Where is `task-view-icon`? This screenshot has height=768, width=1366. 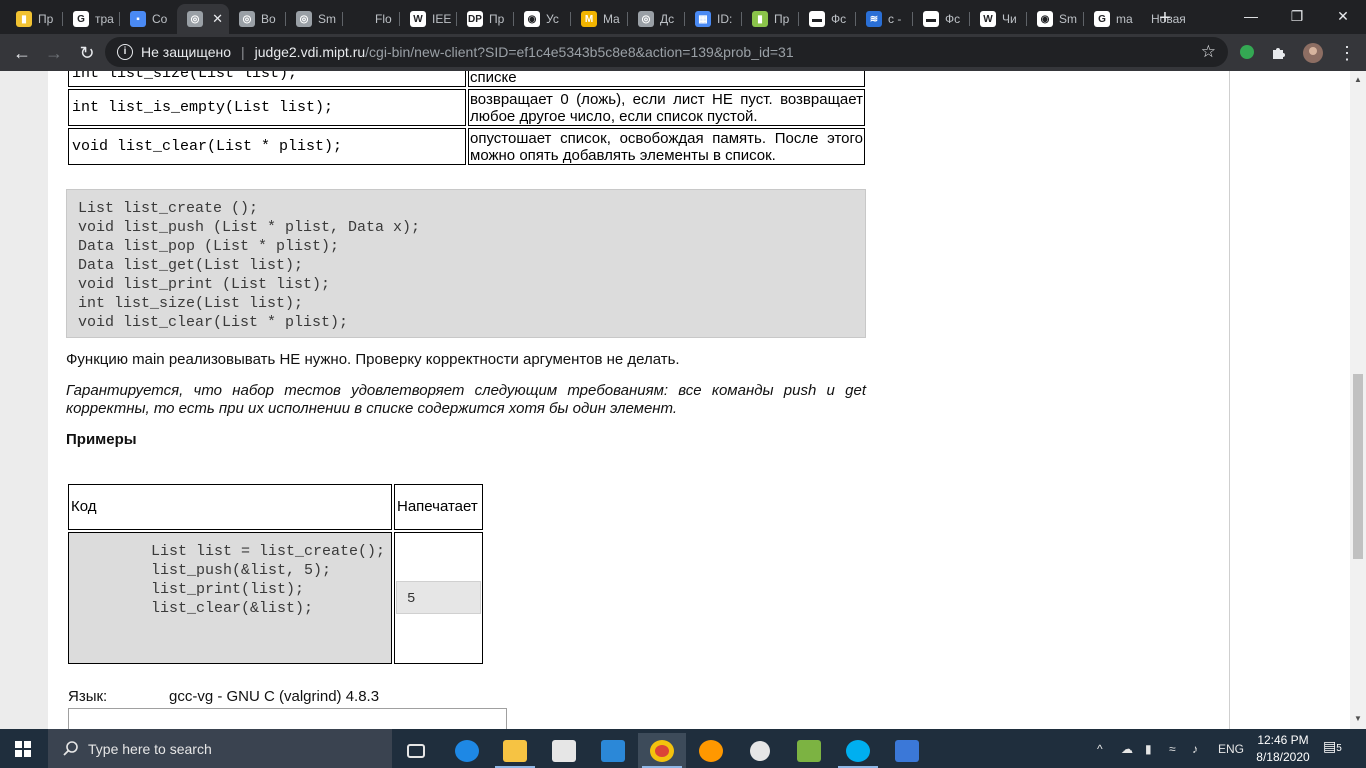 task-view-icon is located at coordinates (416, 750).